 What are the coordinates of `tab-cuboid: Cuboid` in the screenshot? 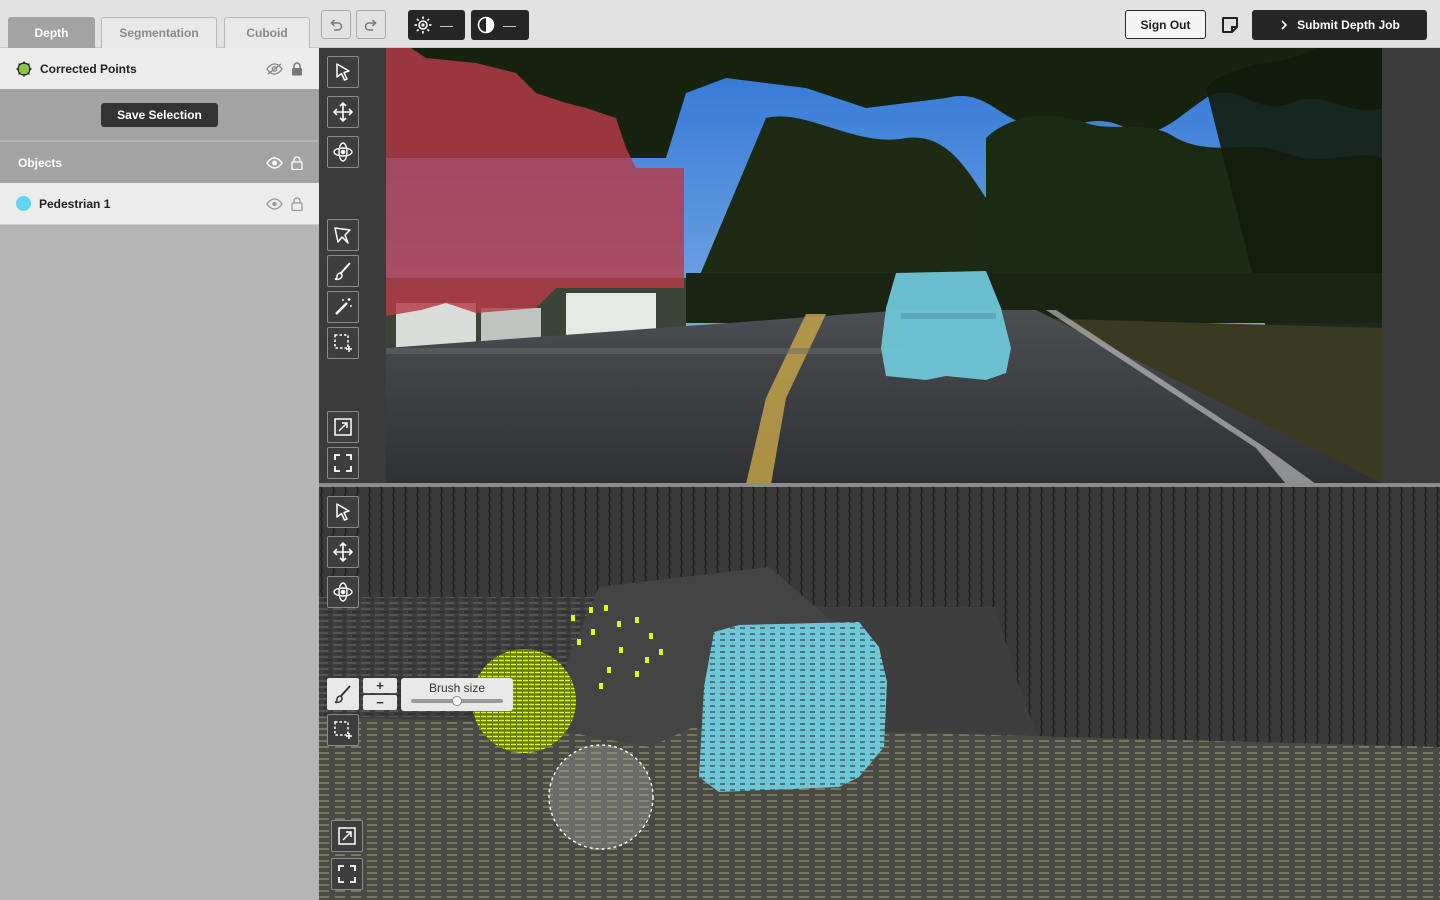 It's located at (267, 32).